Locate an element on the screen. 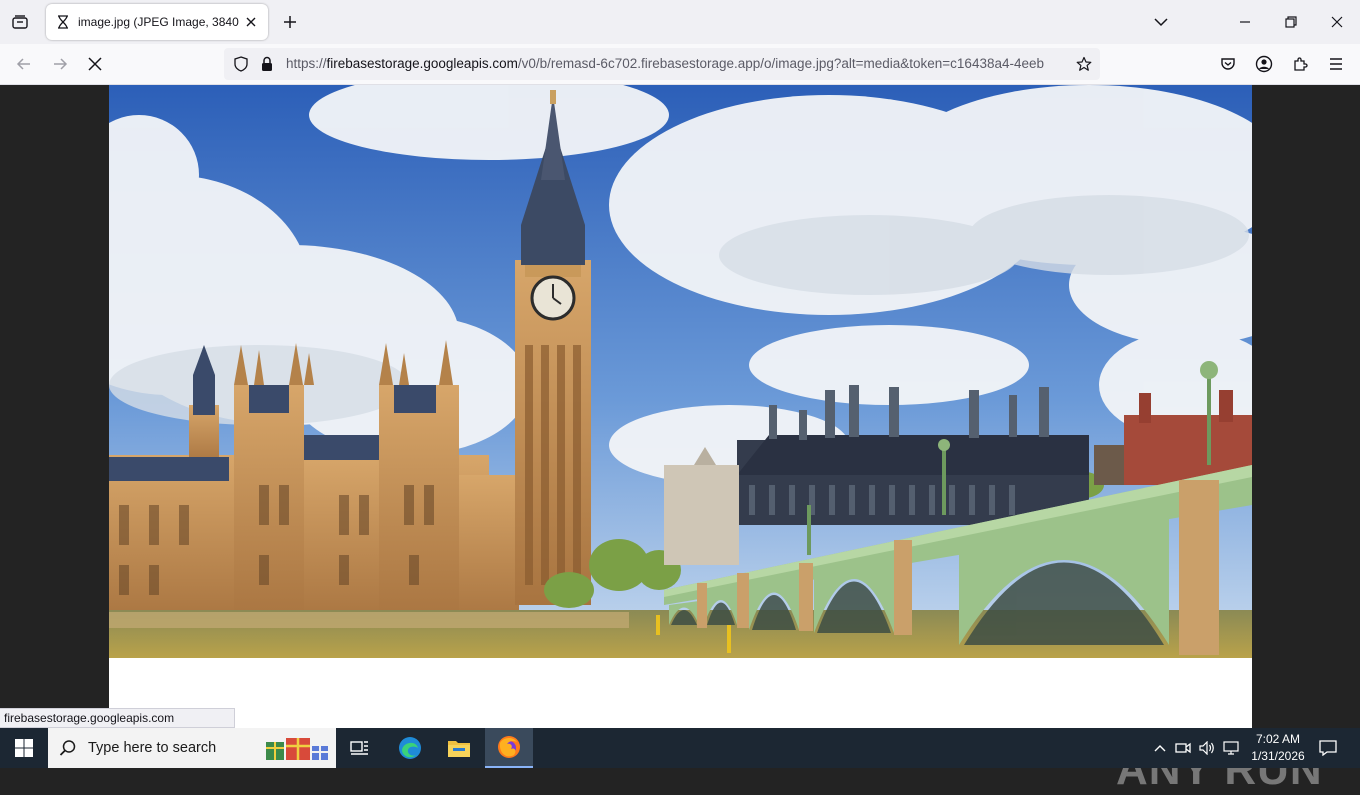  app-menu-button is located at coordinates (1336, 64).